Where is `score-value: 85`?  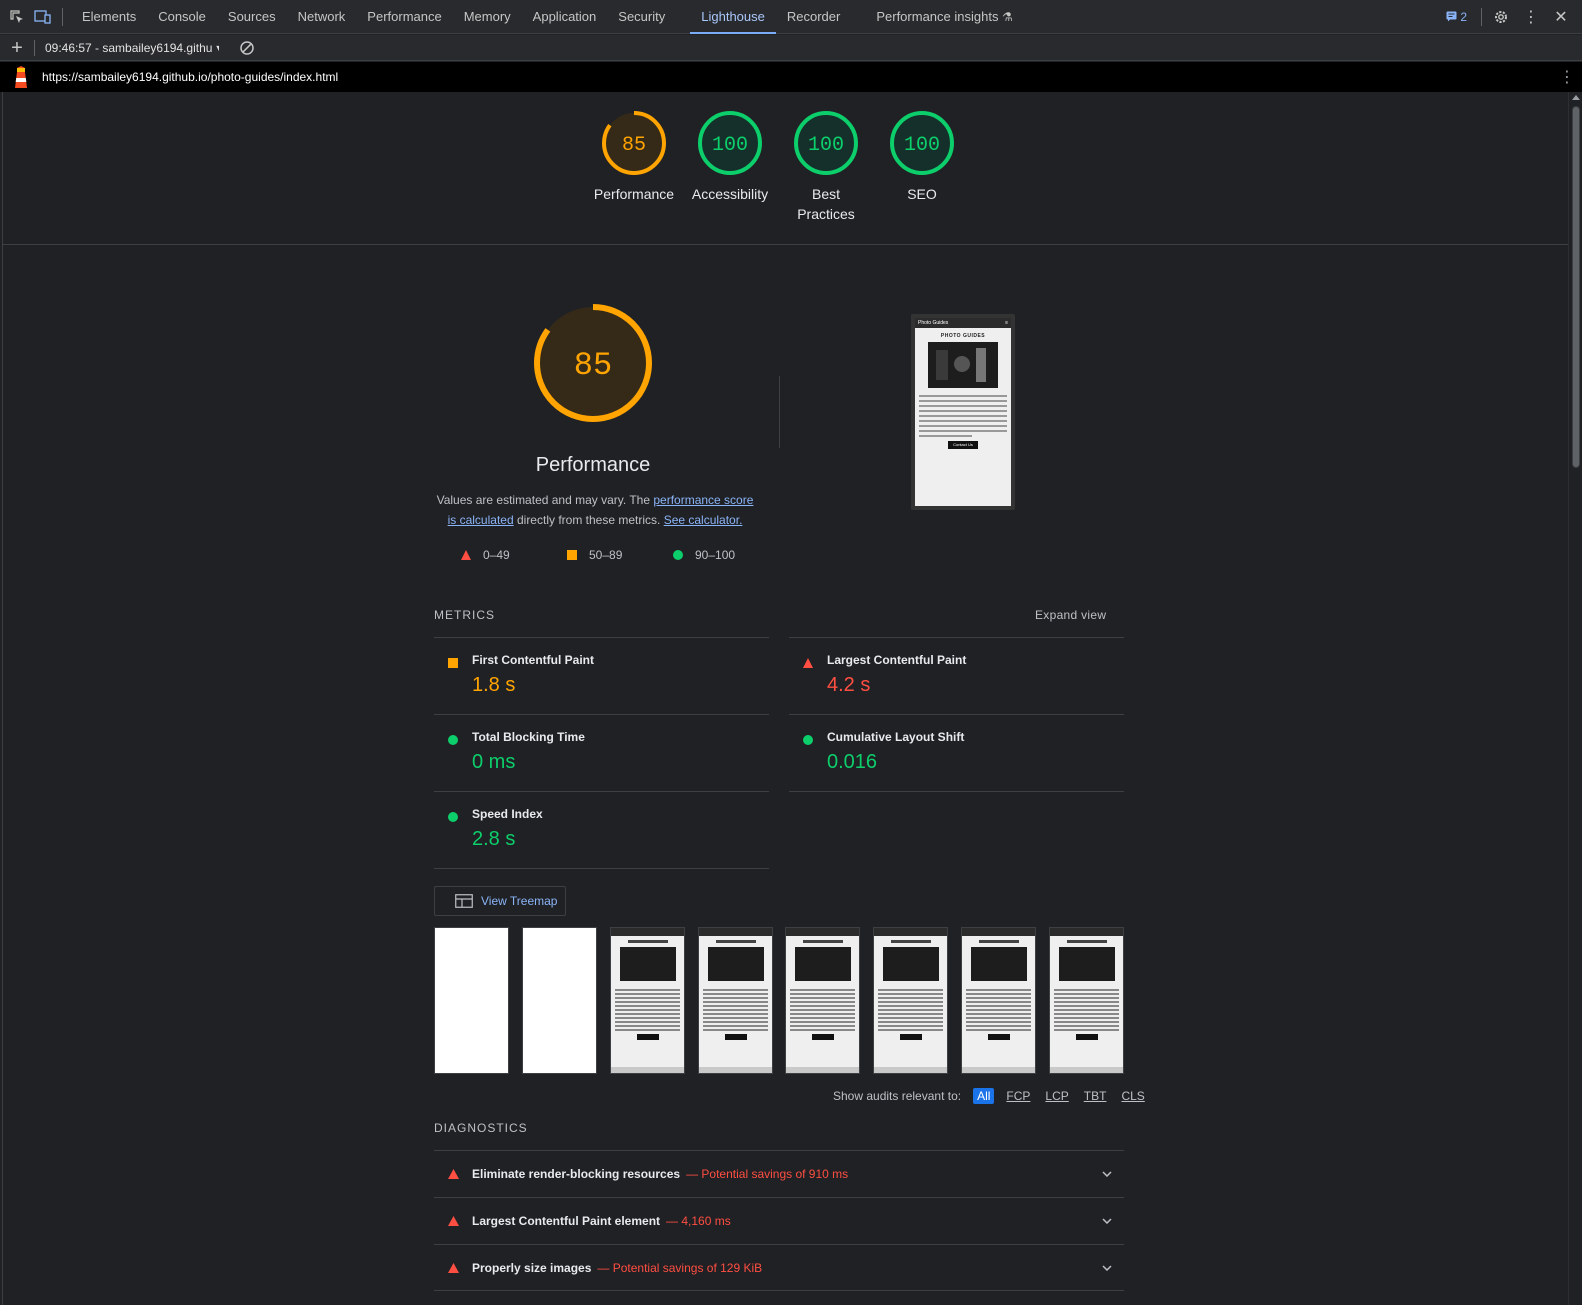
score-value: 85 is located at coordinates (634, 145).